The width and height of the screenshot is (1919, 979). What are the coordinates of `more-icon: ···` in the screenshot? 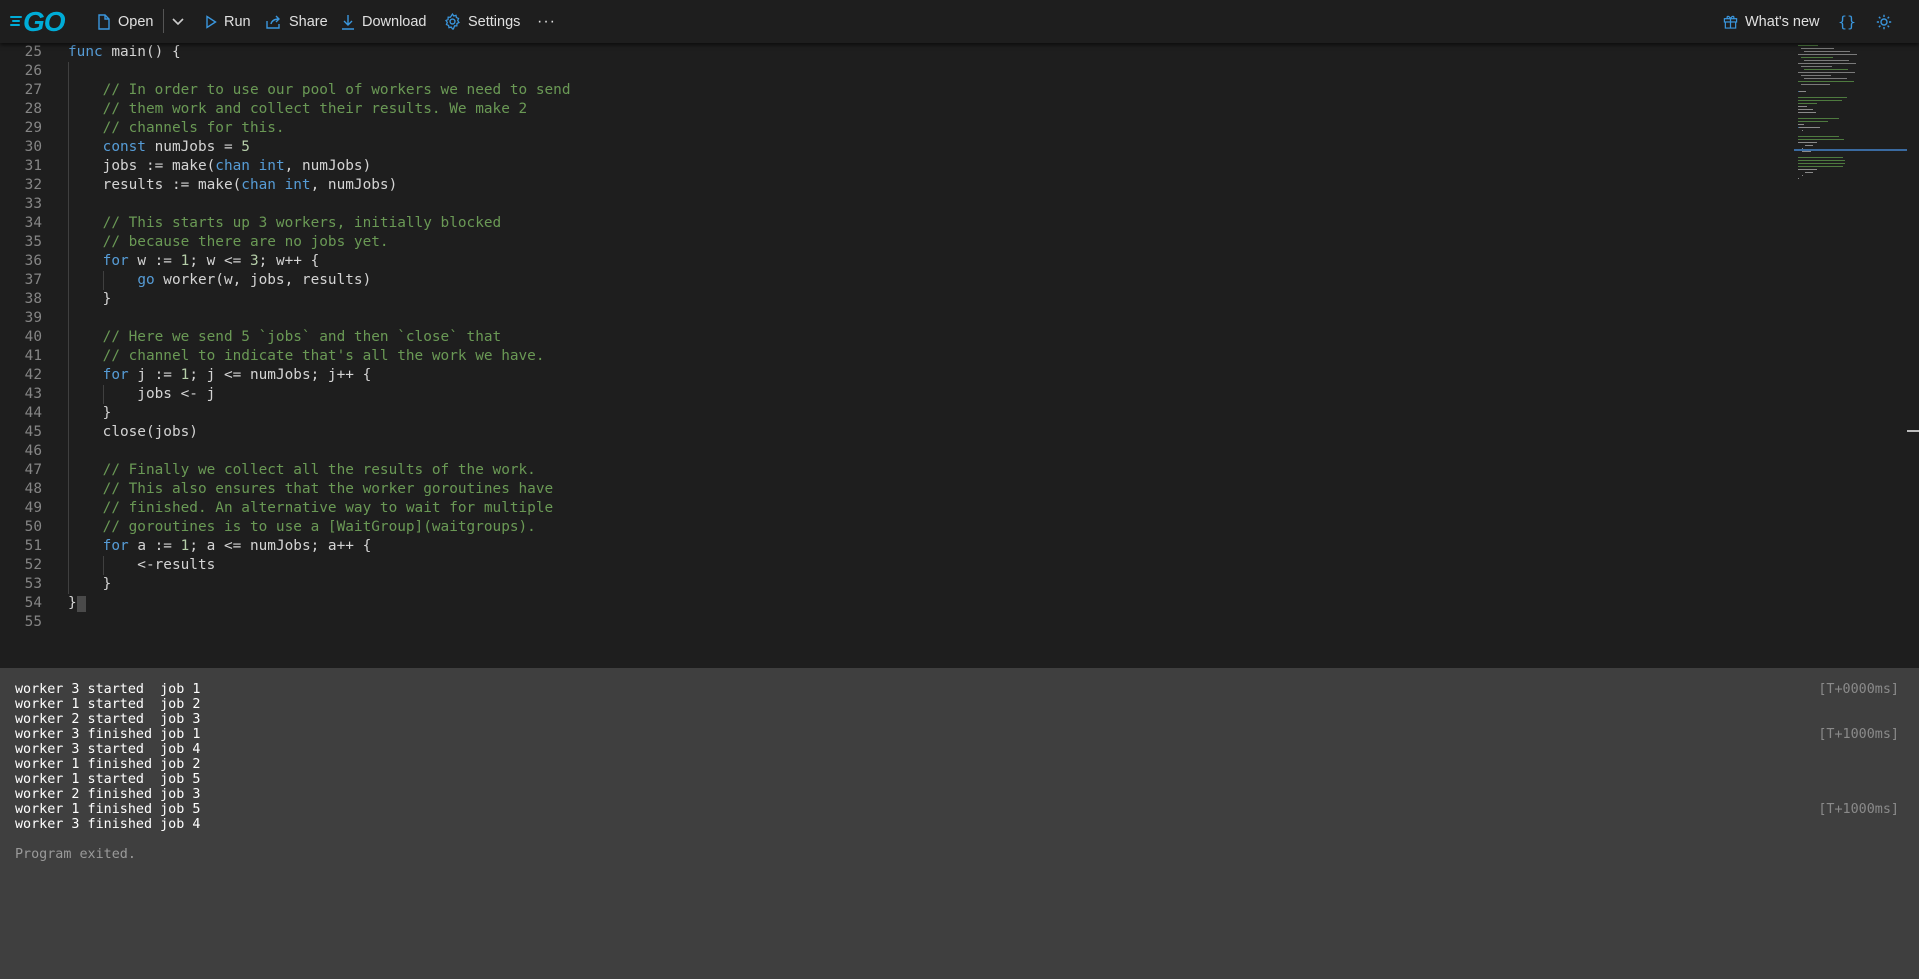 It's located at (546, 21).